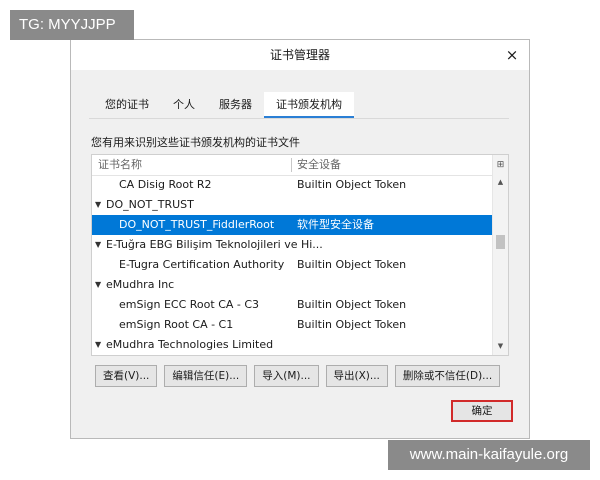 This screenshot has height=480, width=600. Describe the element at coordinates (309, 105) in the screenshot. I see `tab-authorities: 证书颁发机构` at that location.